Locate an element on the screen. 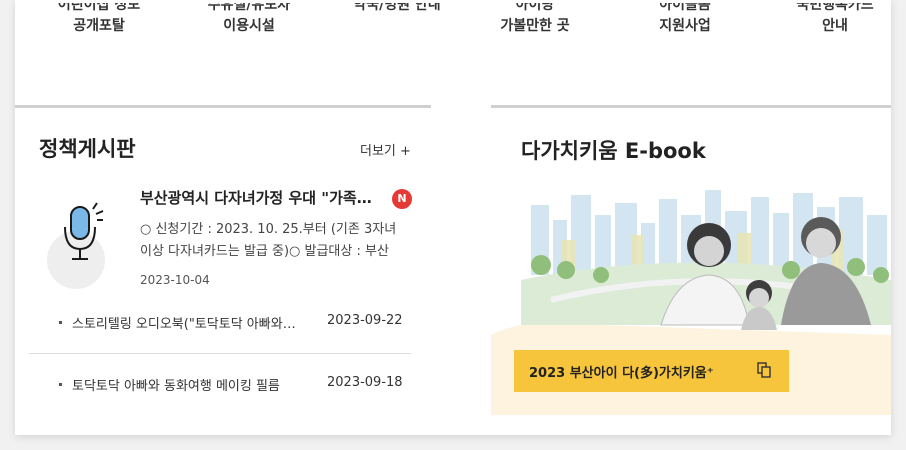 This screenshot has width=906, height=450. ebook-open-button: 2023 부산아이 다(多)가치키움⁺ is located at coordinates (651, 371).